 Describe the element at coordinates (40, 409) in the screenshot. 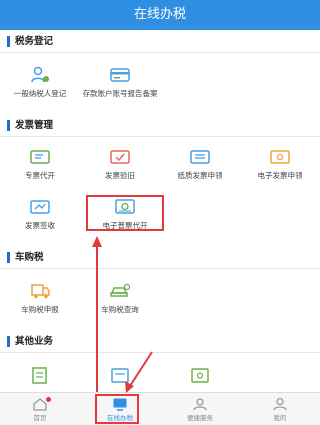

I see `tab-home: 首页` at that location.